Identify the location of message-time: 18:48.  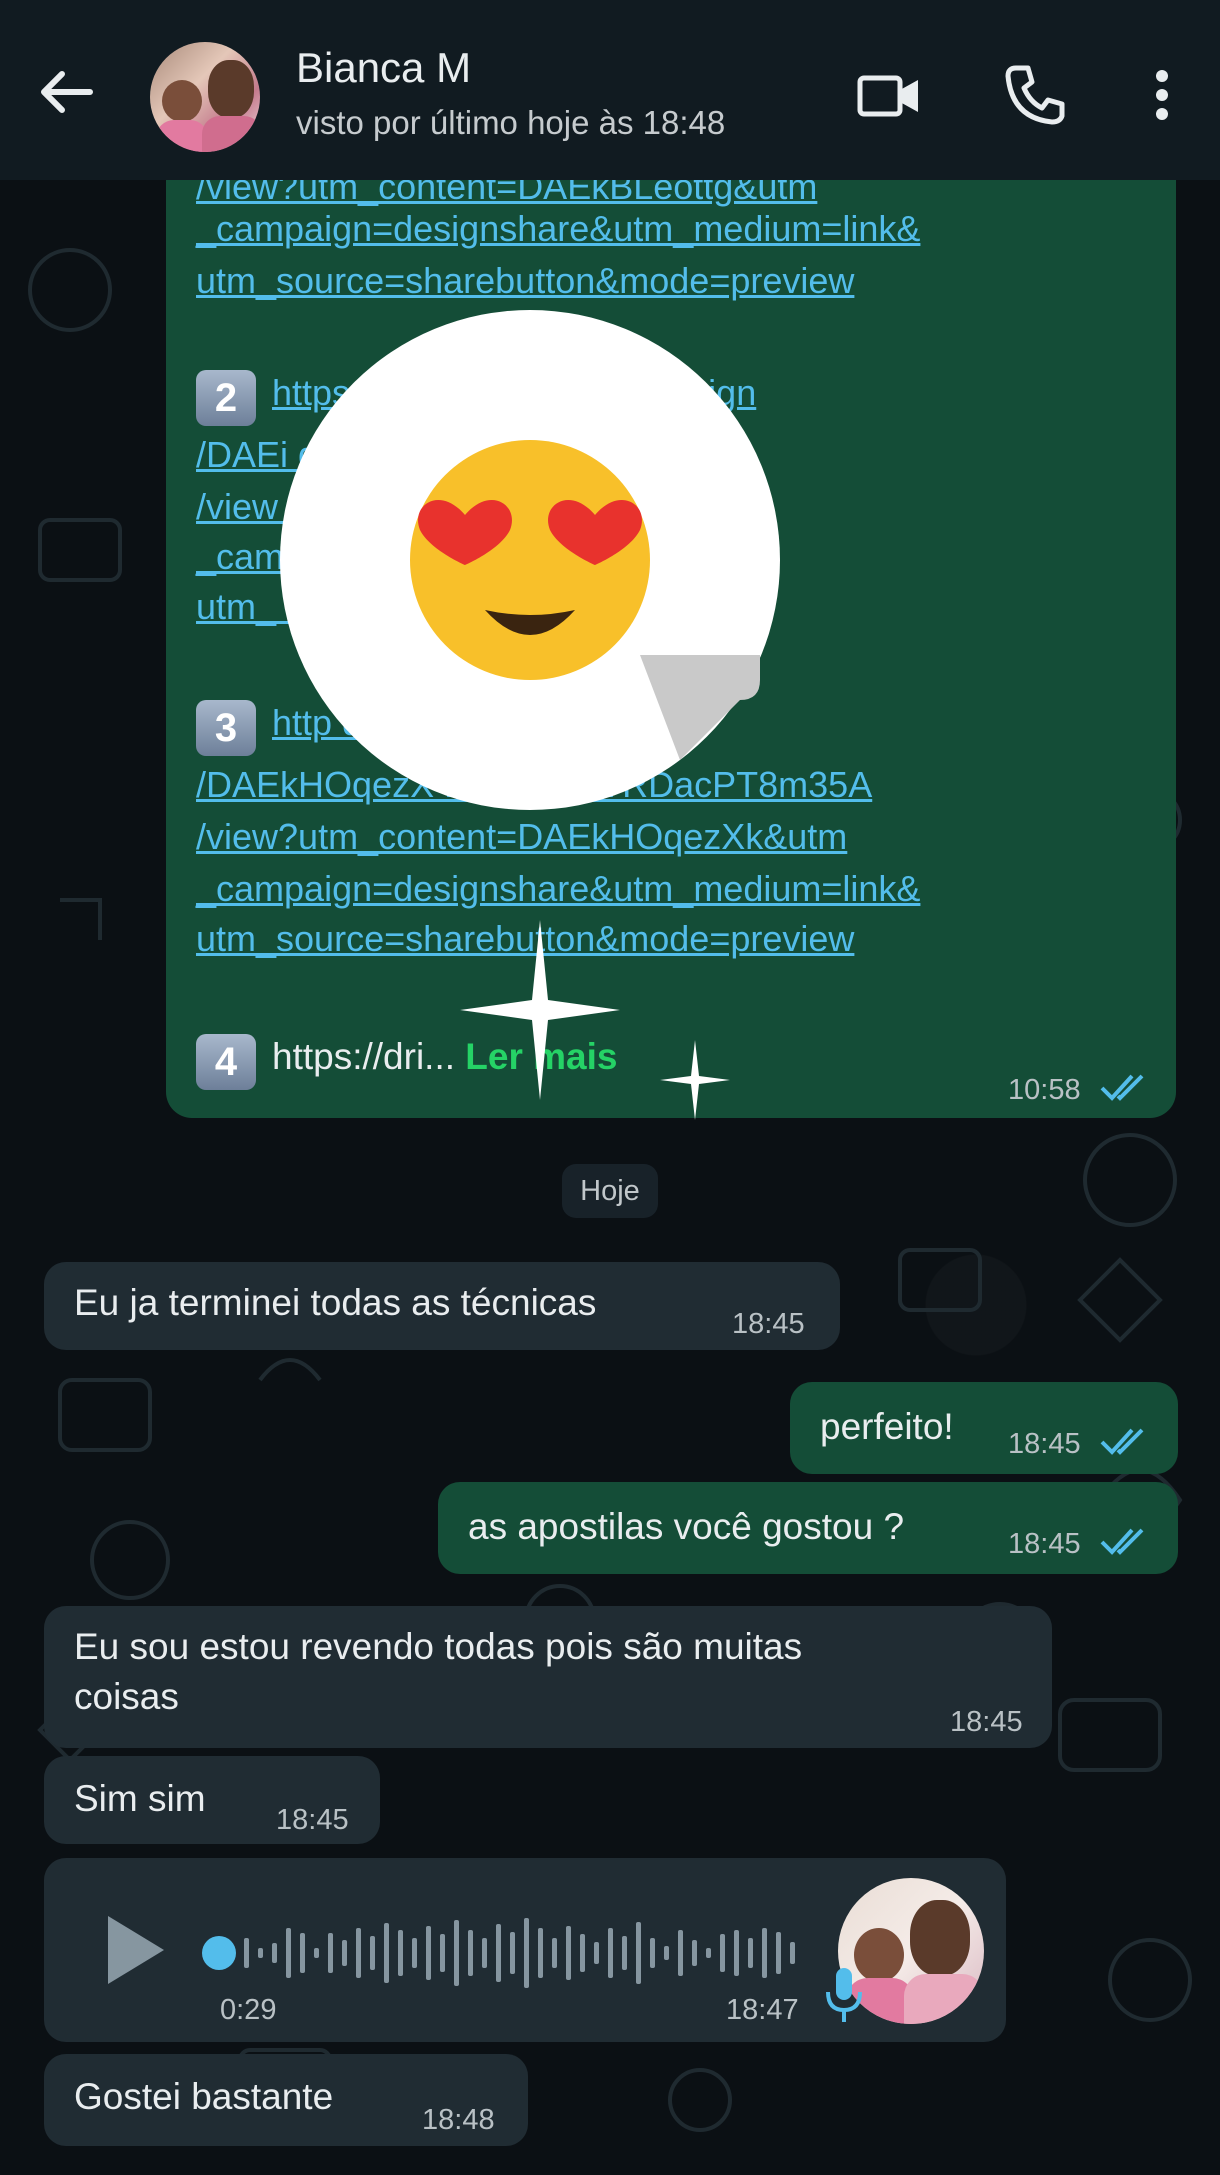
(458, 2120).